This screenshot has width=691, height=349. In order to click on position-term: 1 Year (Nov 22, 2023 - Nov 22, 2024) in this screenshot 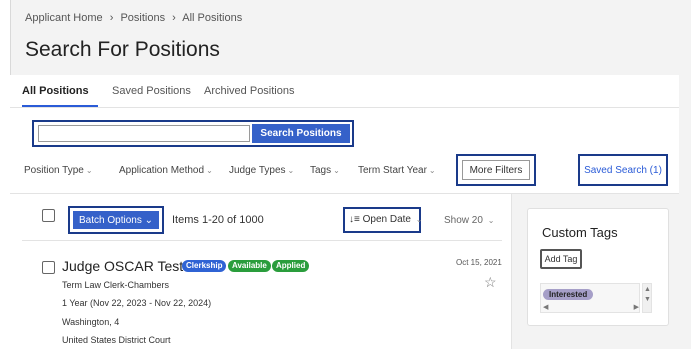, I will do `click(137, 303)`.